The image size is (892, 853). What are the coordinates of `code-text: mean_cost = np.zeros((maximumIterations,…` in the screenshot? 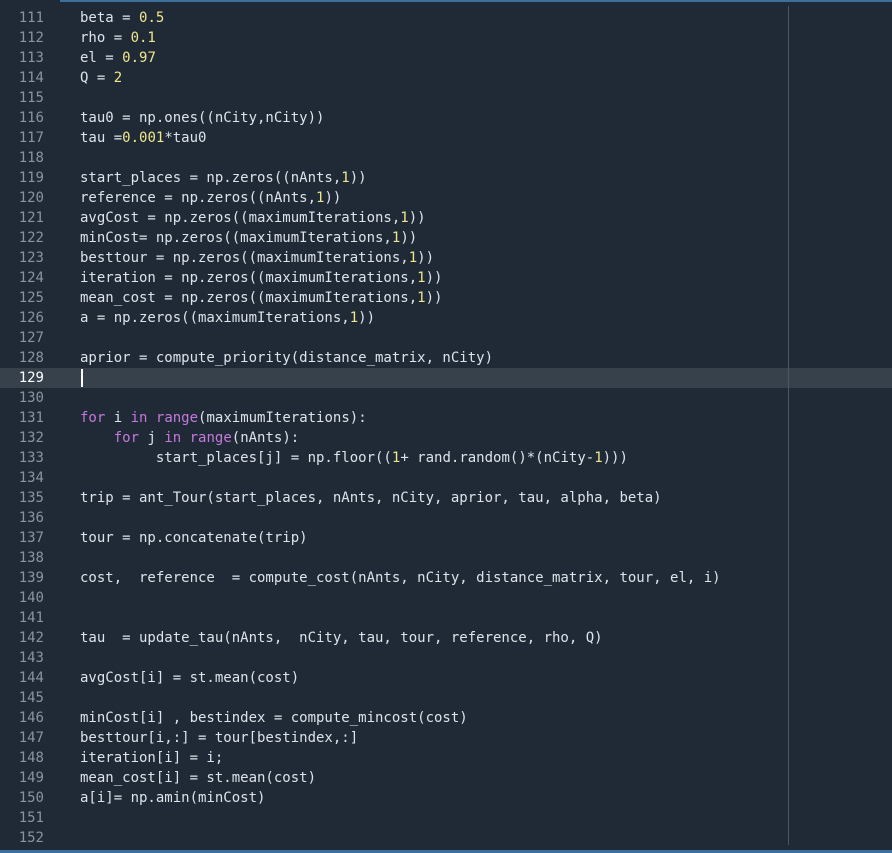 It's located at (261, 298).